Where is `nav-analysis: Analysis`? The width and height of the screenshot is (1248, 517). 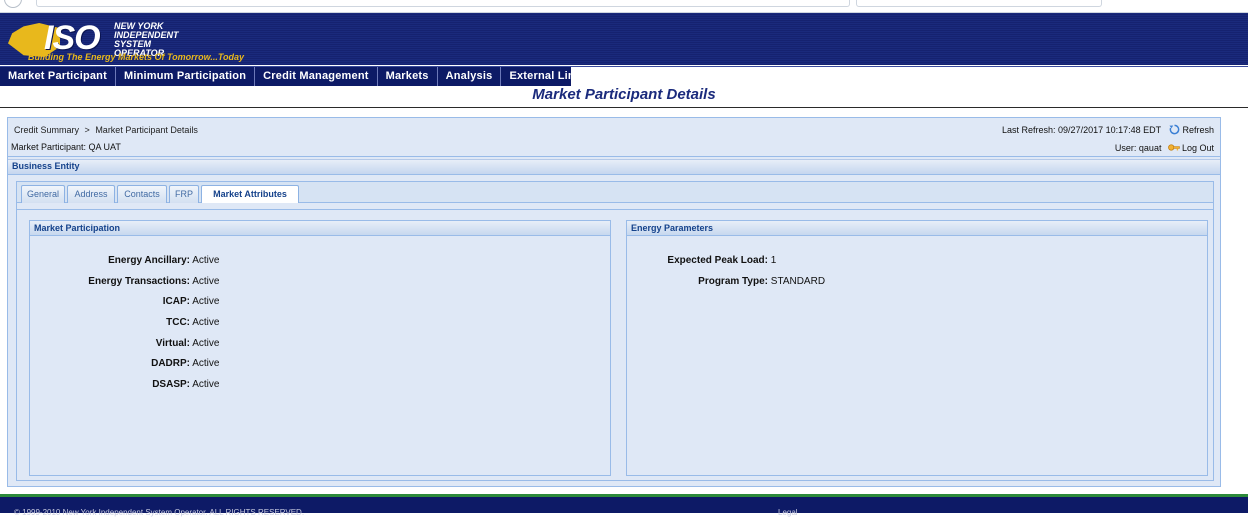 nav-analysis: Analysis is located at coordinates (470, 76).